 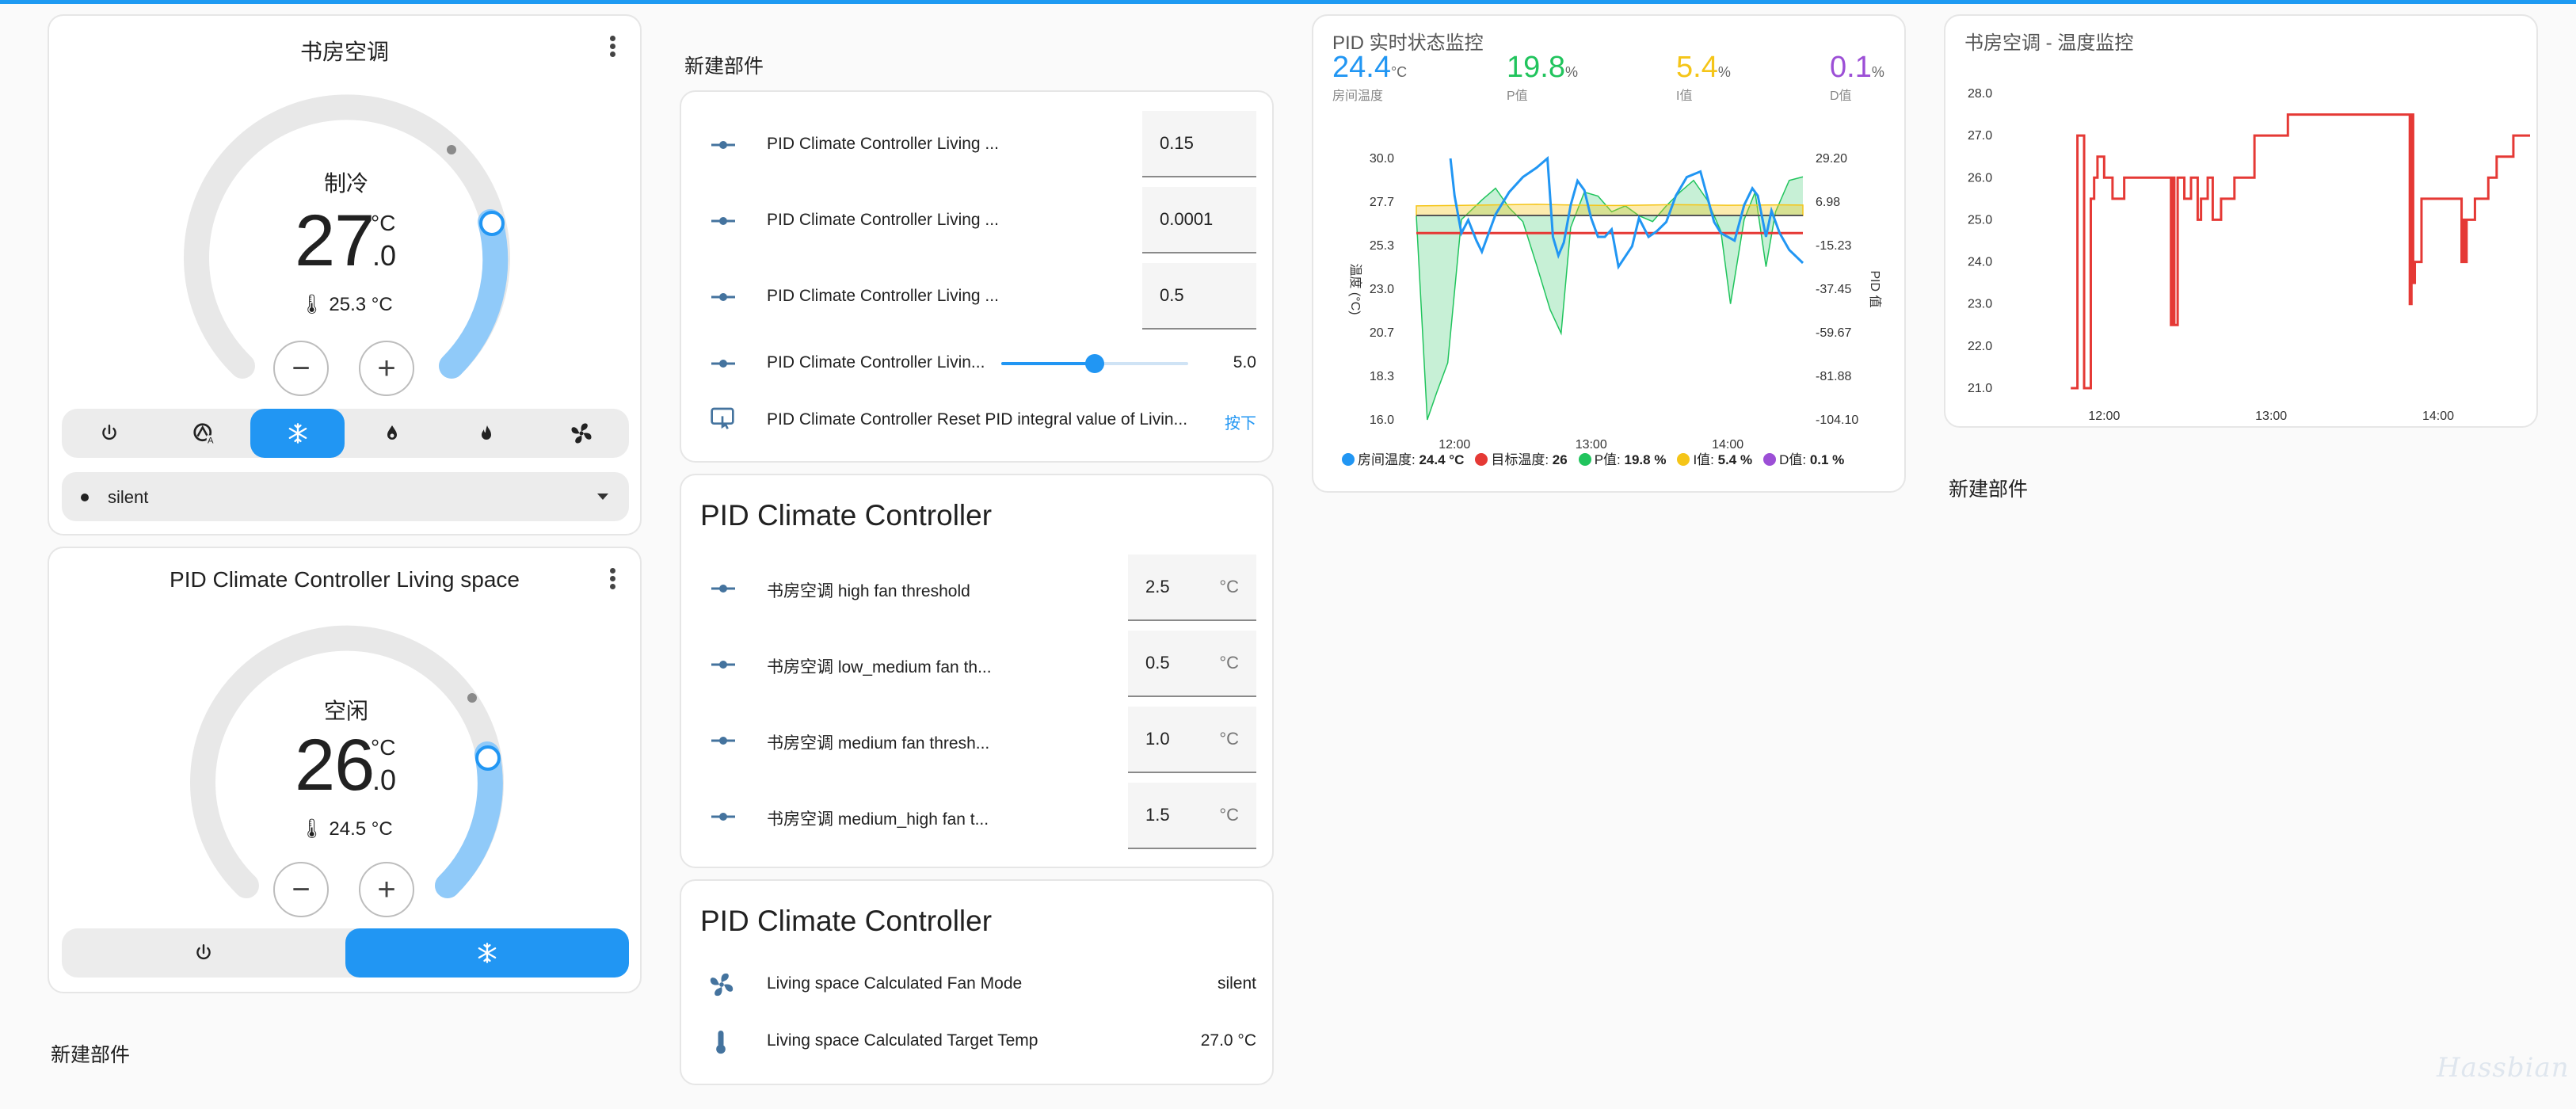 I want to click on water-drop-icon, so click(x=392, y=432).